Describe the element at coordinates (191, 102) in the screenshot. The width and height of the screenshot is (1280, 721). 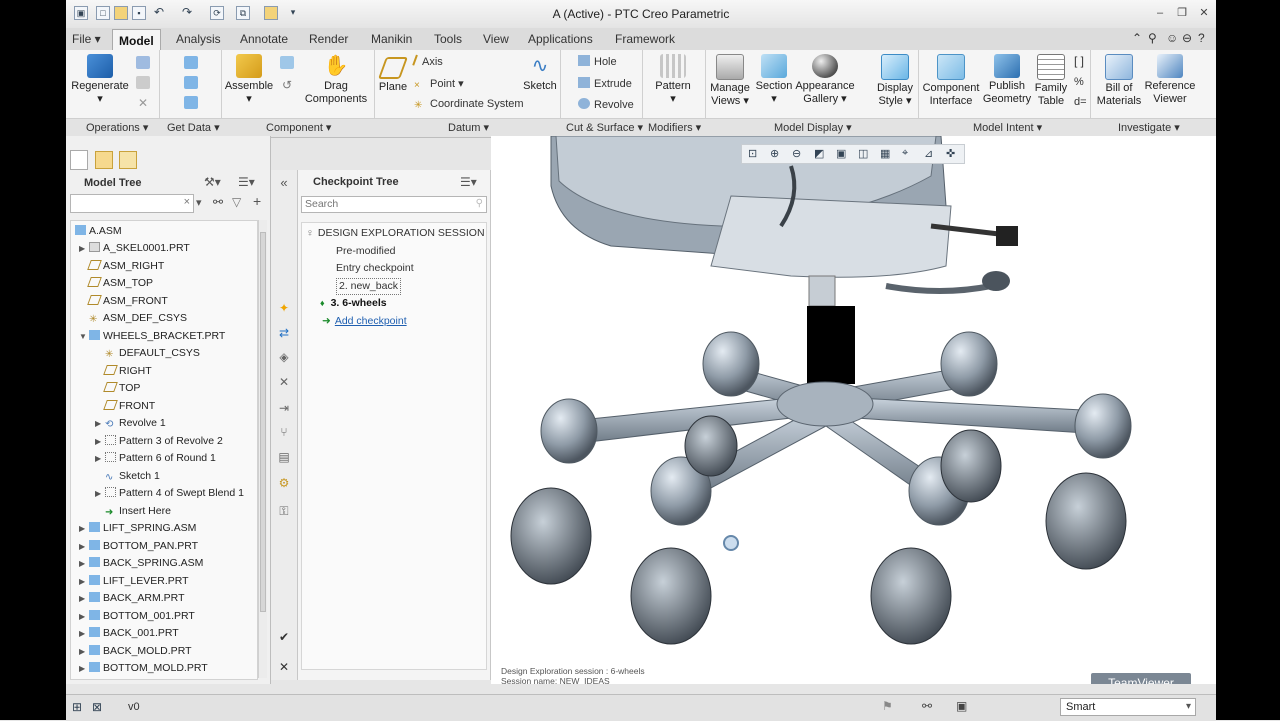
I see `shrinkwrap-icon` at that location.